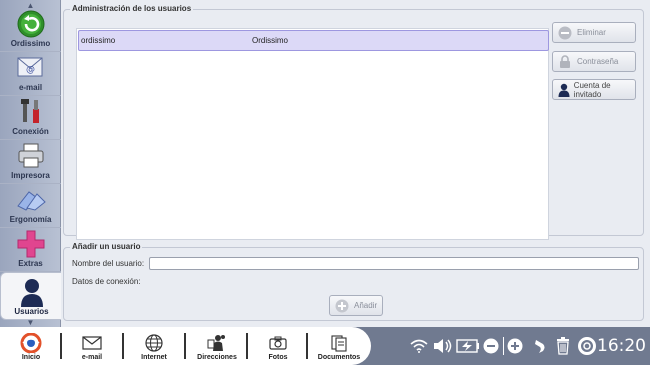 Image resolution: width=650 pixels, height=365 pixels. I want to click on taskbar-item-label: Direcciones, so click(217, 357).